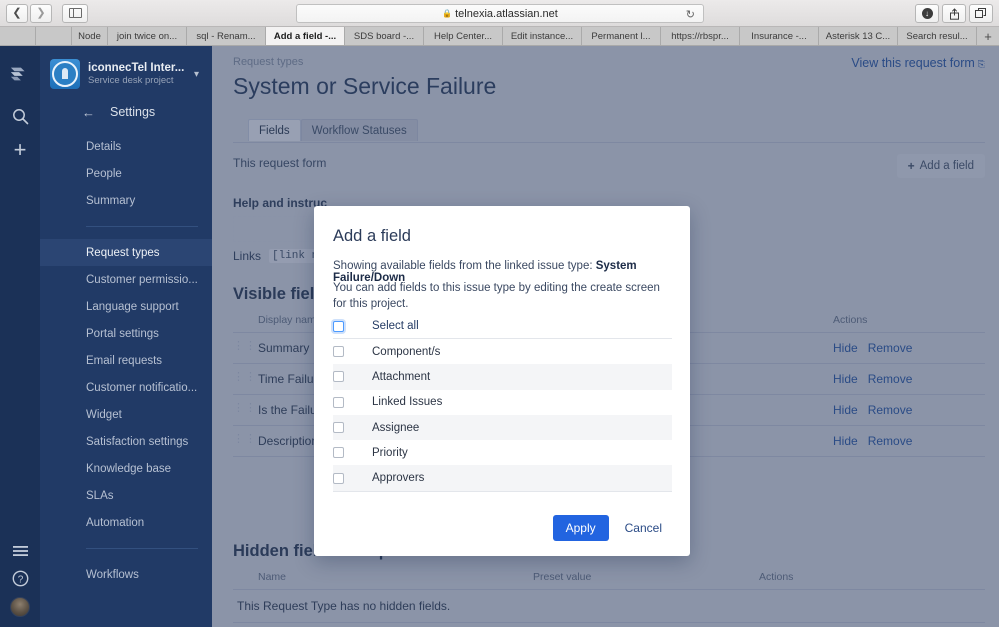  I want to click on back-button: ❮, so click(17, 13).